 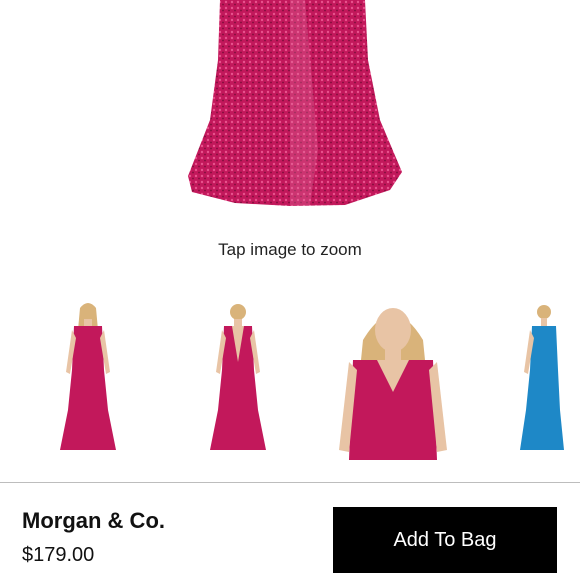 What do you see at coordinates (290, 249) in the screenshot?
I see `zoom-hint-text: Tap image to zoom` at bounding box center [290, 249].